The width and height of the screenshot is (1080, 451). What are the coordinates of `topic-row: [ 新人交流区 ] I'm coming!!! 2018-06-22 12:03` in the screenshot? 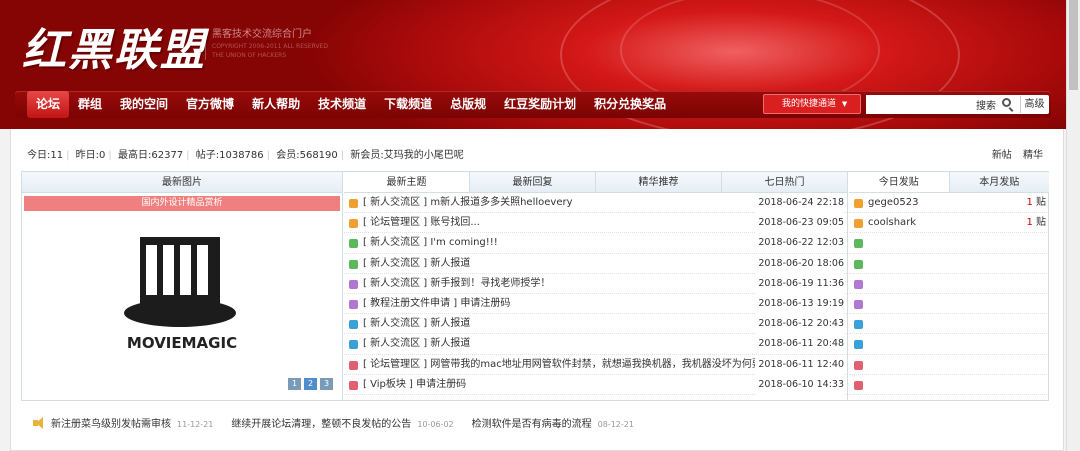 It's located at (595, 243).